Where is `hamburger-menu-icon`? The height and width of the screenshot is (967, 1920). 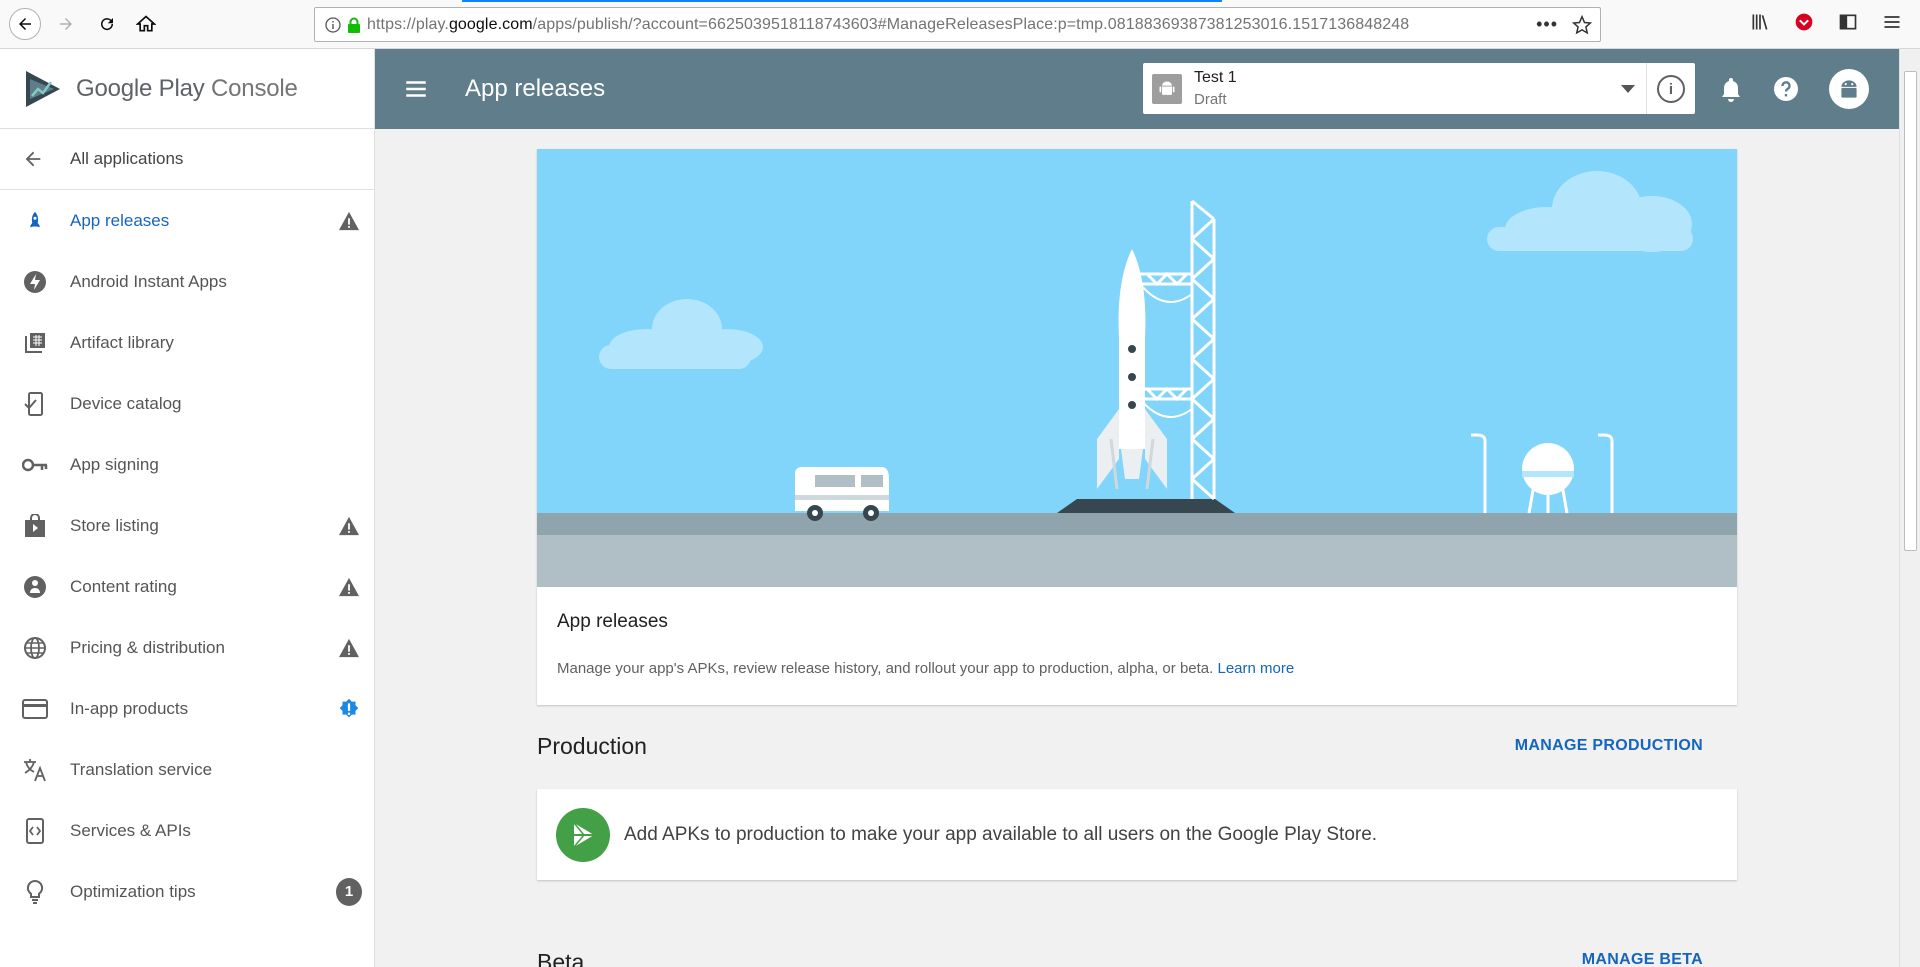 hamburger-menu-icon is located at coordinates (1892, 22).